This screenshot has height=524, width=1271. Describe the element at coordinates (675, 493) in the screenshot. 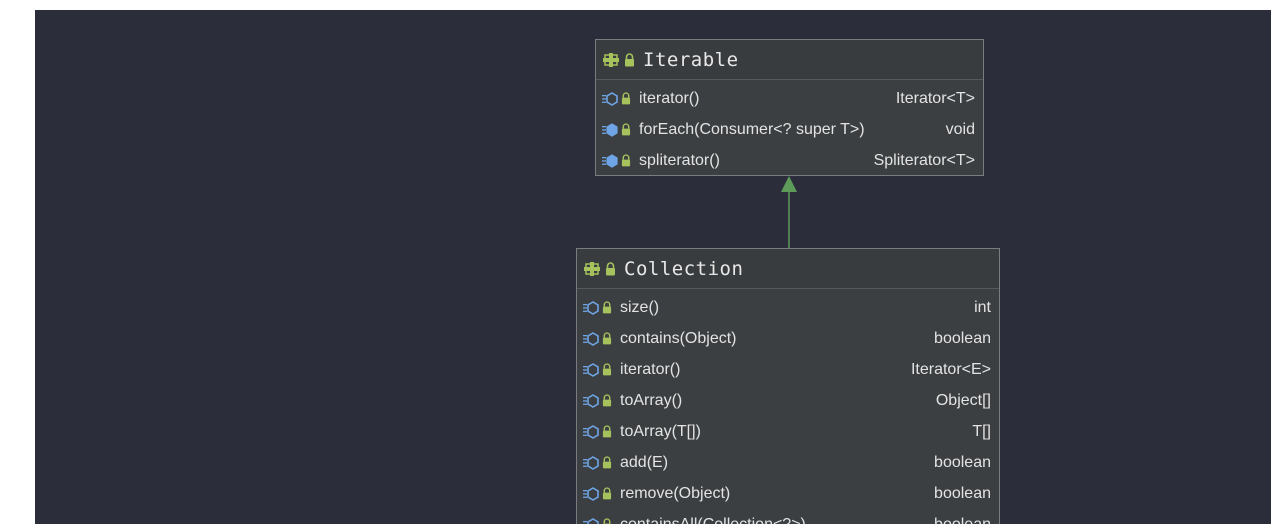

I see `method-name: remove(Object)` at that location.